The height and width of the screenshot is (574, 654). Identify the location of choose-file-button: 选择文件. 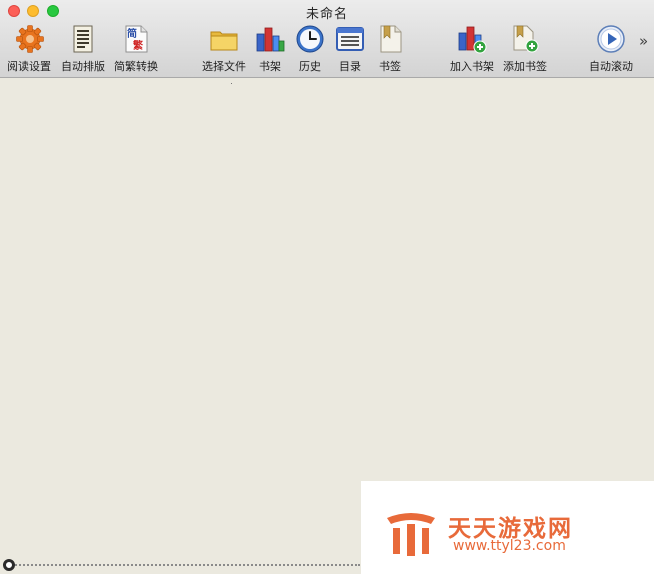
(224, 50).